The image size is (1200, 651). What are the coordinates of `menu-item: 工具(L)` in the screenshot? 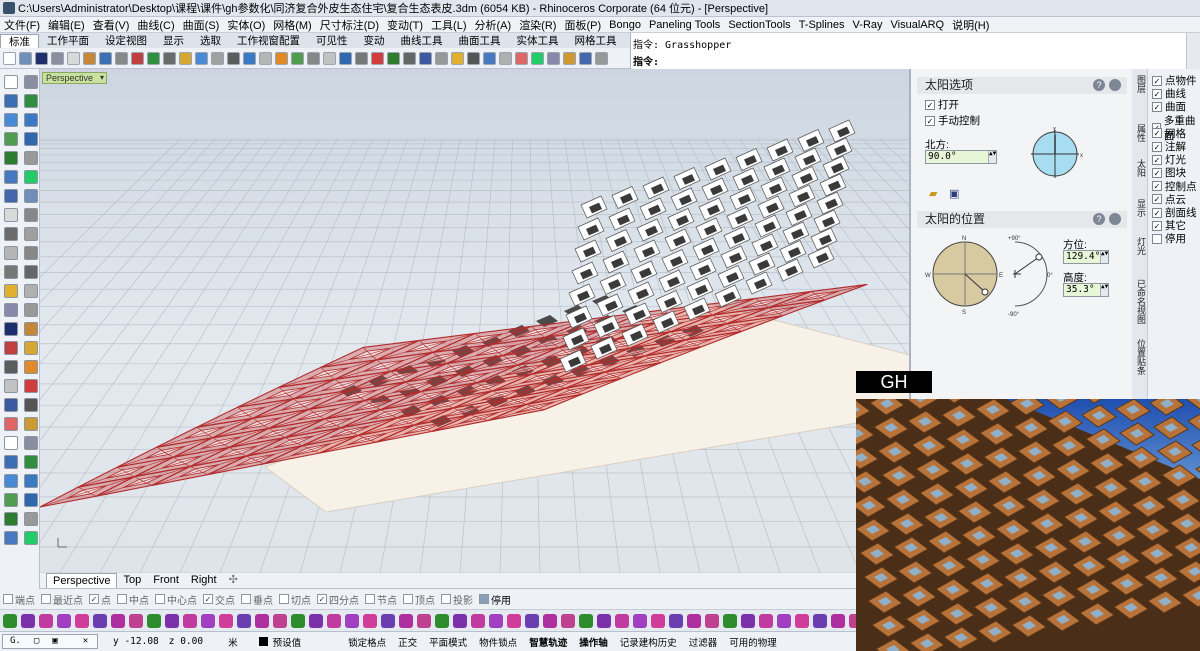 It's located at (448, 24).